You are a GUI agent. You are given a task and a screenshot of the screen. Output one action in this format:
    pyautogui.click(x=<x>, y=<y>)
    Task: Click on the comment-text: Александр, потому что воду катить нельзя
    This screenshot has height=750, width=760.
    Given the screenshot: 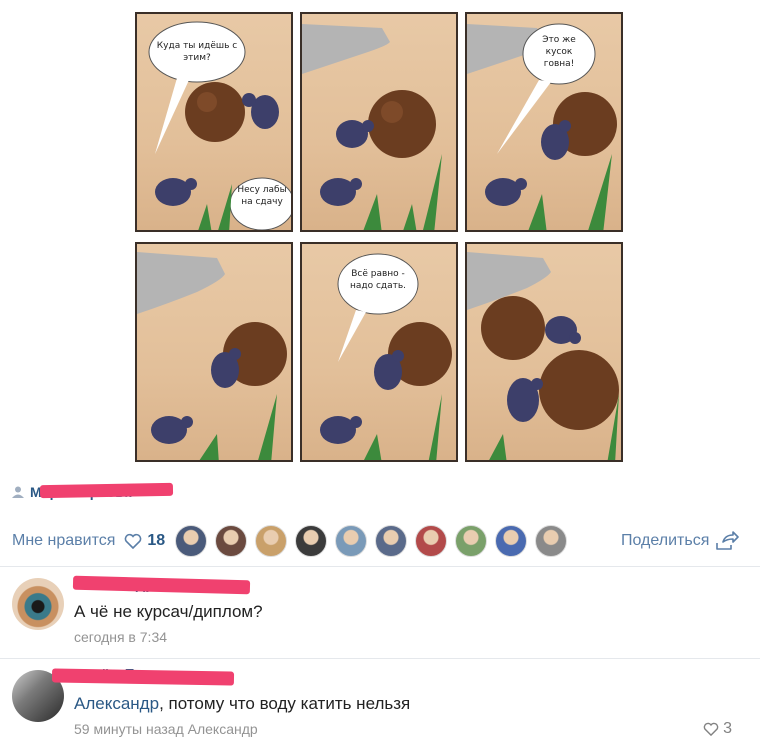 What is the action you would take?
    pyautogui.click(x=242, y=704)
    